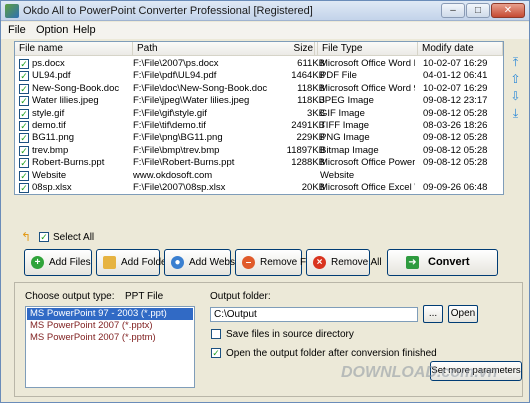 Image resolution: width=530 pixels, height=403 pixels. Describe the element at coordinates (27, 237) in the screenshot. I see `up-folder-icon: ↰` at that location.